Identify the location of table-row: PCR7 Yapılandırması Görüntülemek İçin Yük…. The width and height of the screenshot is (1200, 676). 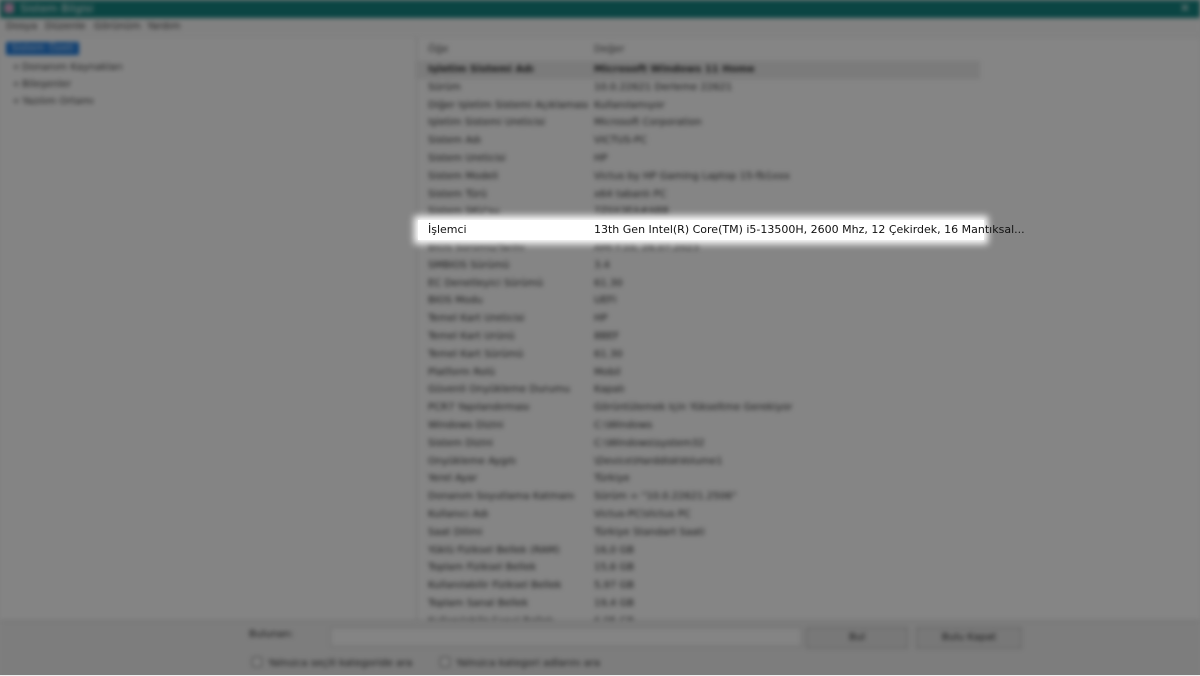
(699, 408).